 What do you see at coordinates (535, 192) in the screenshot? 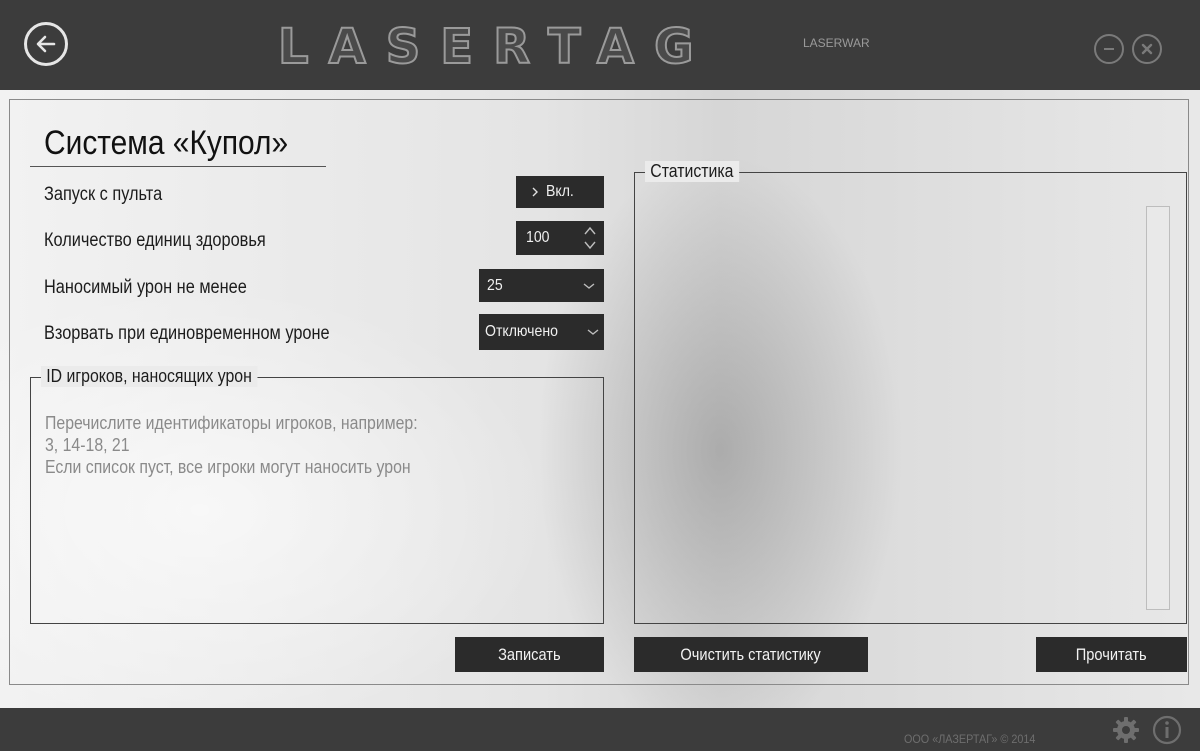
I see `chevron-right-icon` at bounding box center [535, 192].